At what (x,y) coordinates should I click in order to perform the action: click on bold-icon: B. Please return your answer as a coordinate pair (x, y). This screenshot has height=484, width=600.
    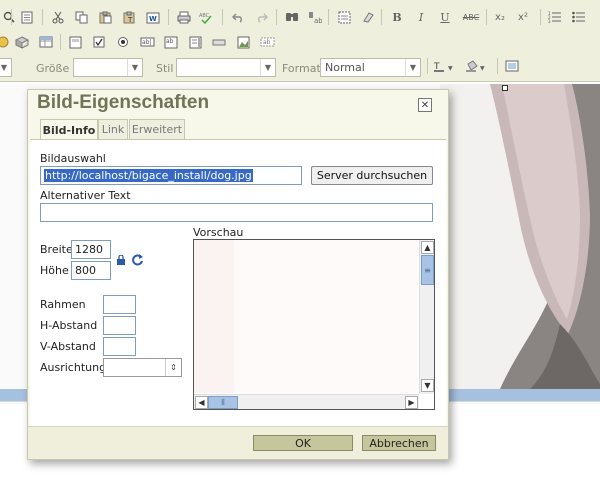
    Looking at the image, I should click on (397, 17).